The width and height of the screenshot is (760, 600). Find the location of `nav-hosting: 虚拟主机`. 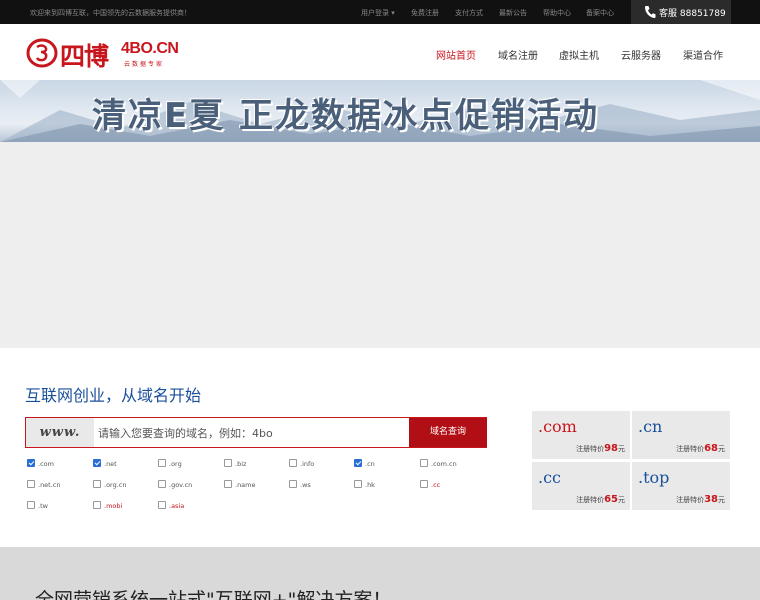

nav-hosting: 虚拟主机 is located at coordinates (579, 54).